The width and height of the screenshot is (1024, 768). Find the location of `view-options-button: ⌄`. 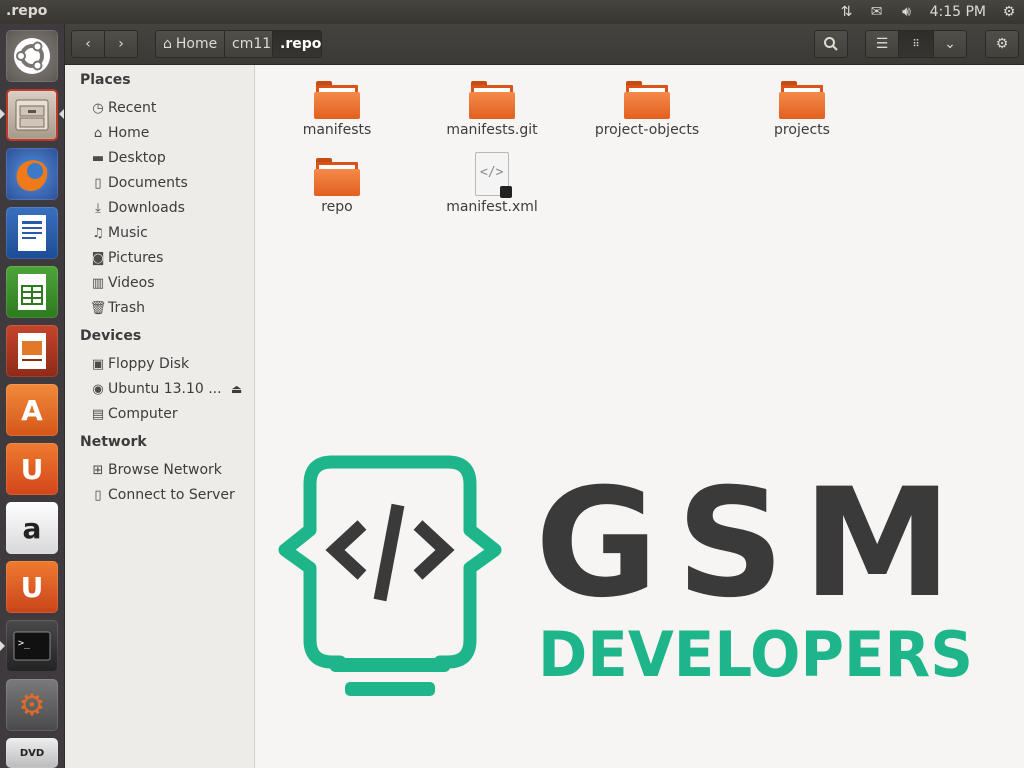

view-options-button: ⌄ is located at coordinates (950, 44).